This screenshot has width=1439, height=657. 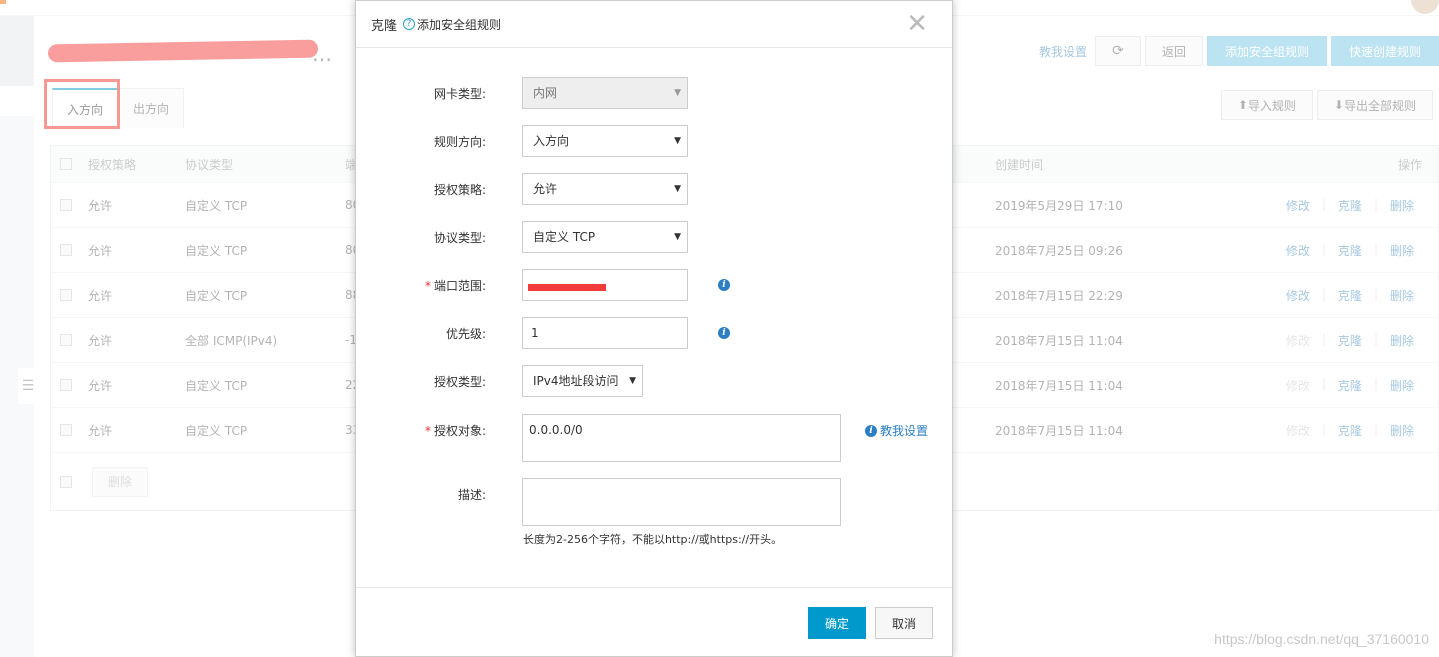 I want to click on policy-label: 授权策略:, so click(x=459, y=189).